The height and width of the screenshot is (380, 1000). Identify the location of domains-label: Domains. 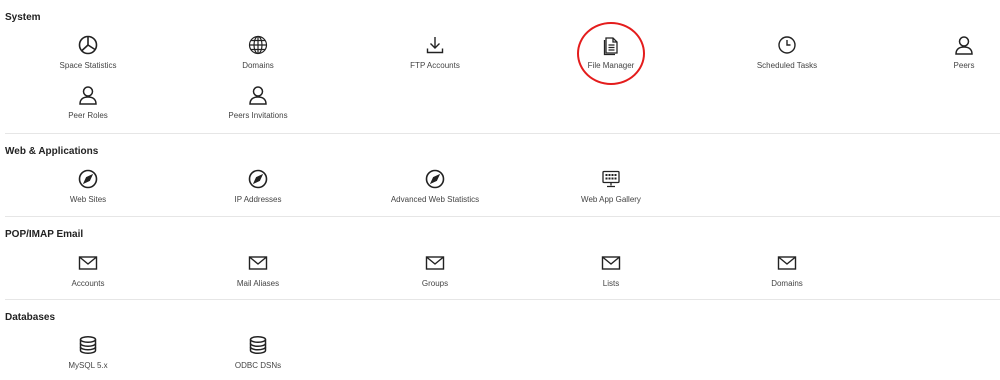
(258, 65).